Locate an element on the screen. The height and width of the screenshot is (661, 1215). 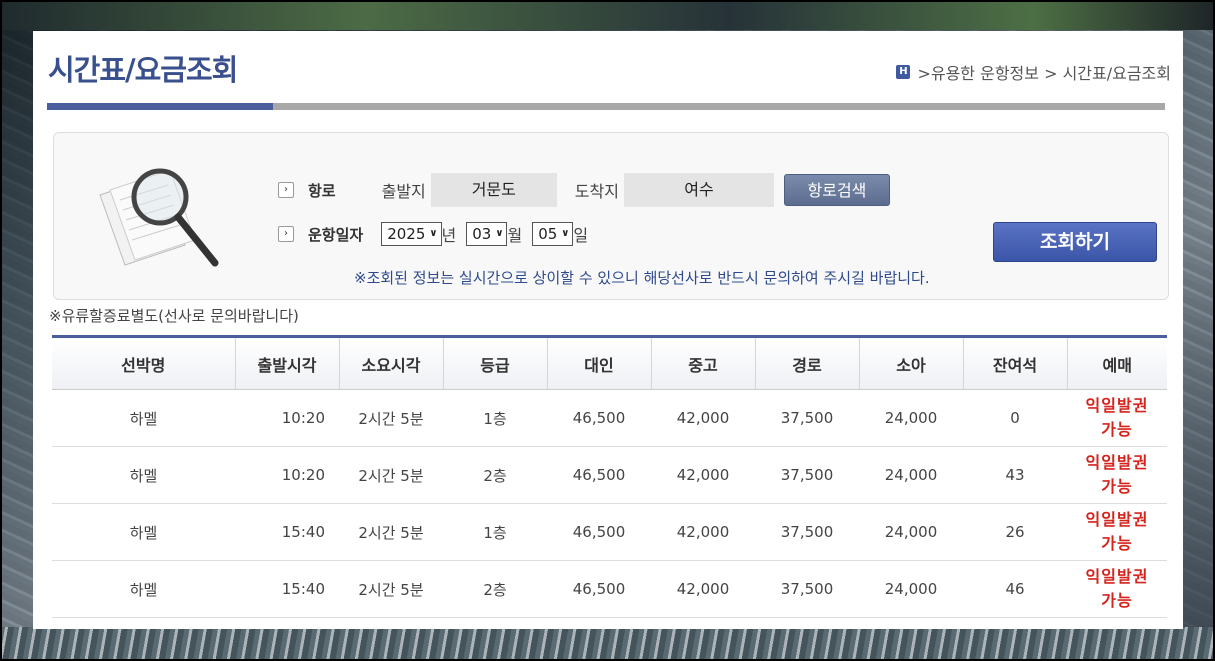
column-header: 예매 is located at coordinates (1116, 362).